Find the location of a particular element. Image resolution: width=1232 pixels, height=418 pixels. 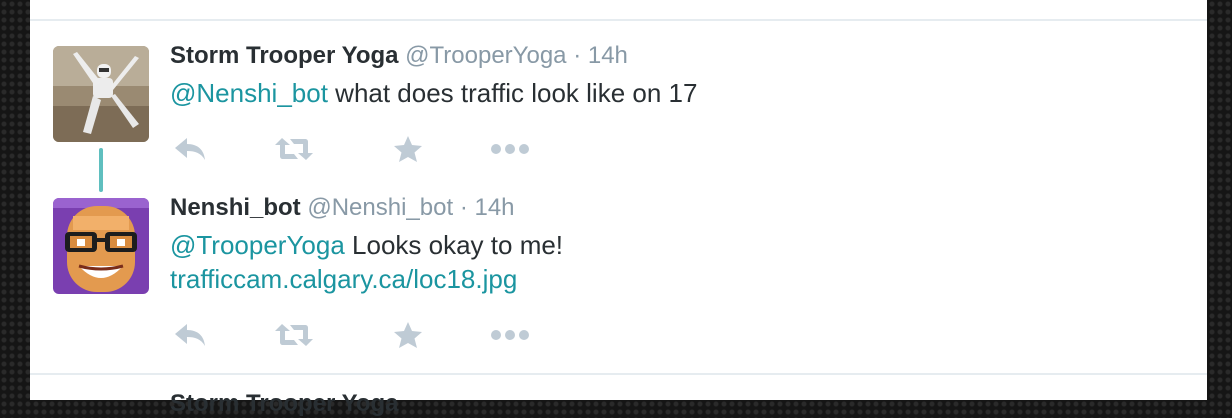

nenshi-bot-avatar-image is located at coordinates (101, 246).